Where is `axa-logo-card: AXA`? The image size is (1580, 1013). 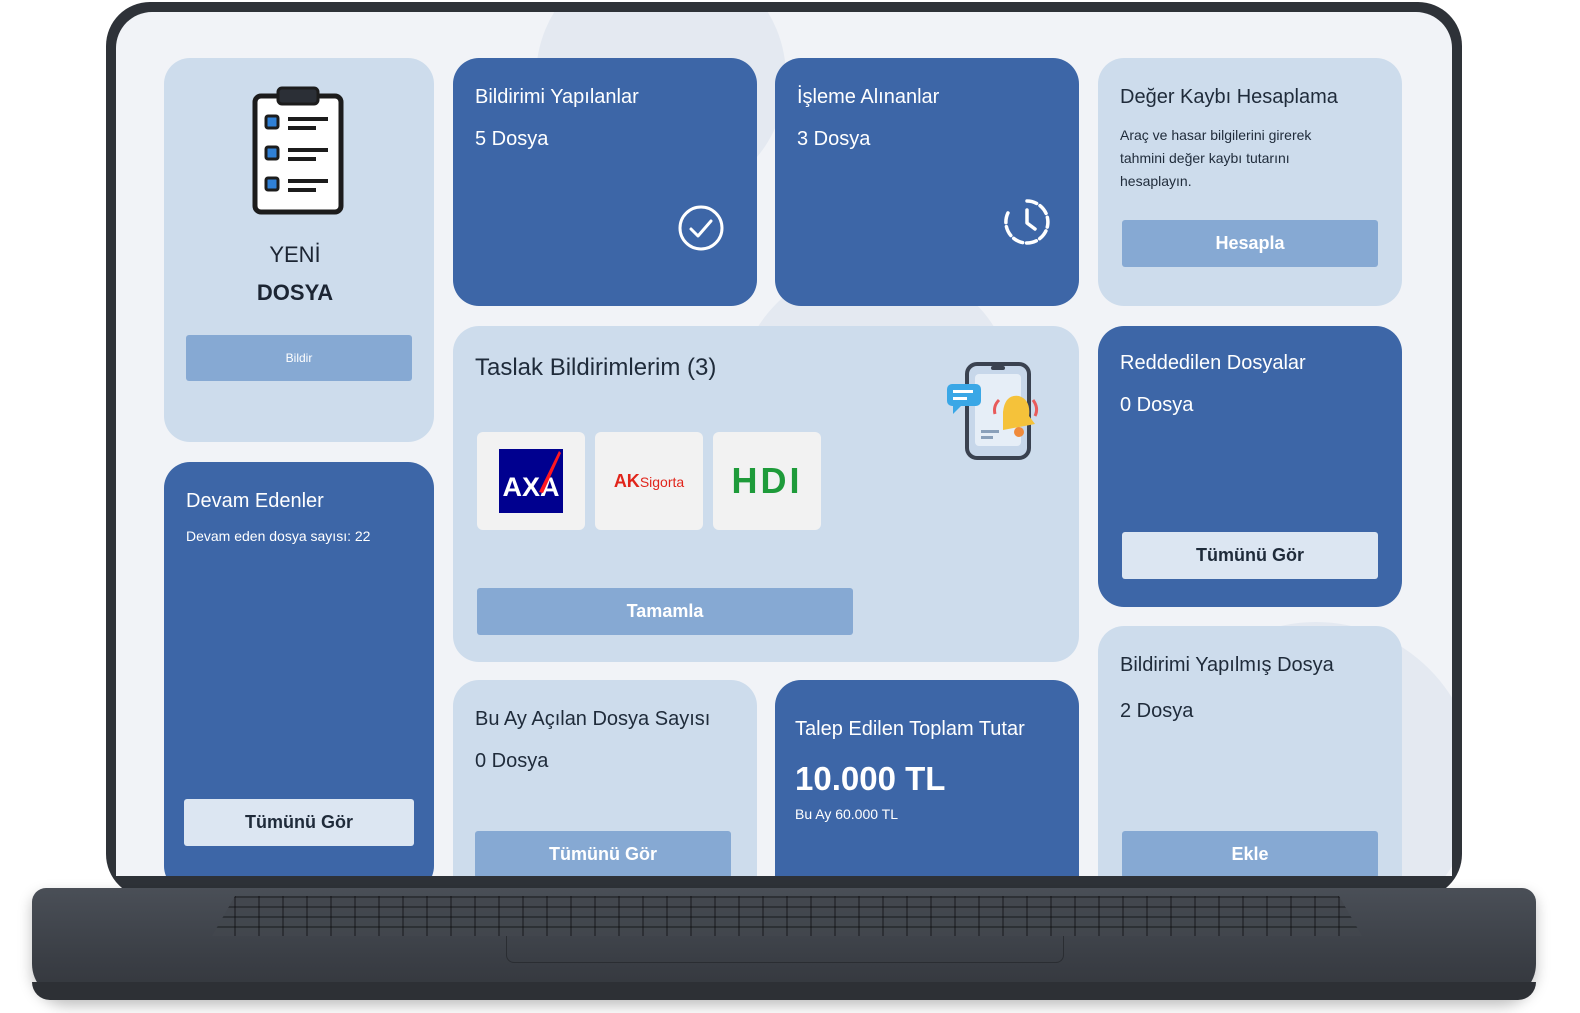
axa-logo-card: AXA is located at coordinates (531, 481).